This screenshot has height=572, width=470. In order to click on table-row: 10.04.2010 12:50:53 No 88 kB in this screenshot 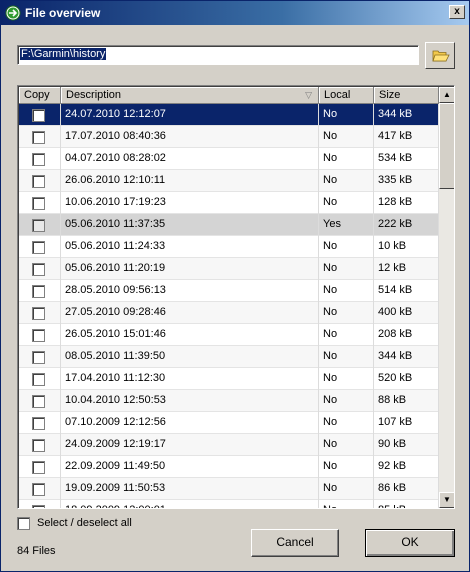, I will do `click(229, 401)`.